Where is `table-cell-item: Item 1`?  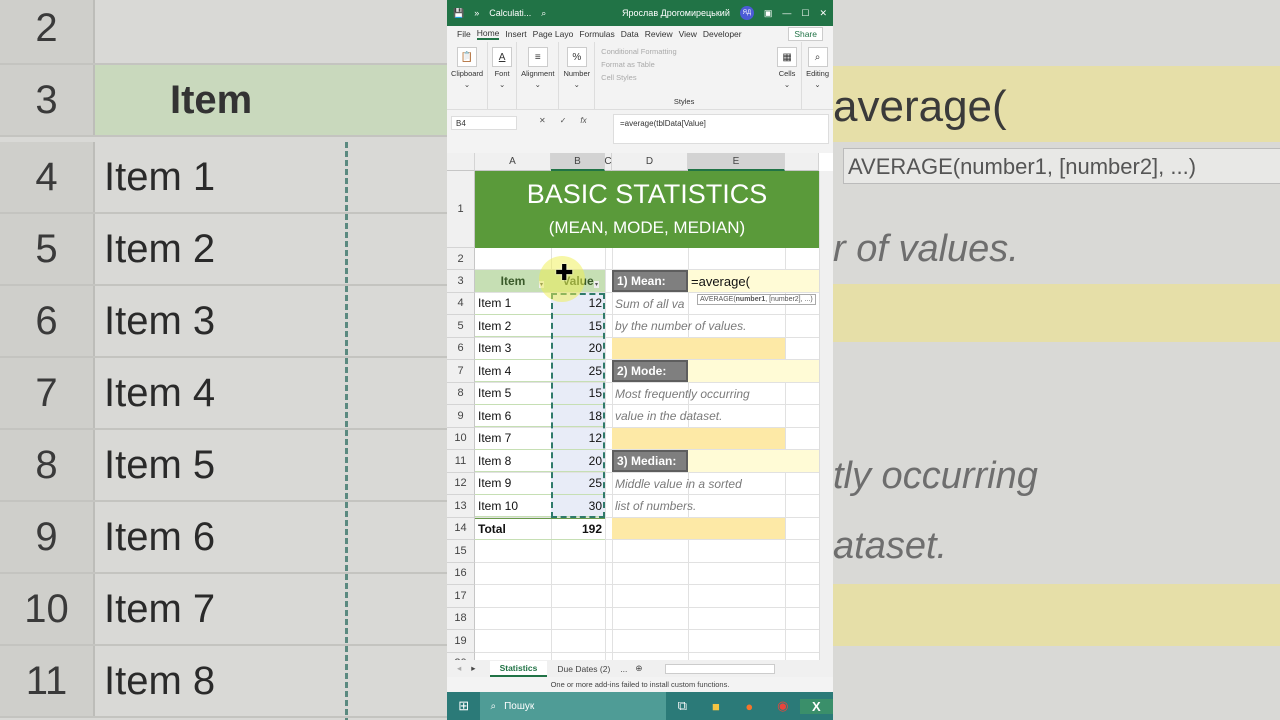
table-cell-item: Item 1 is located at coordinates (513, 304).